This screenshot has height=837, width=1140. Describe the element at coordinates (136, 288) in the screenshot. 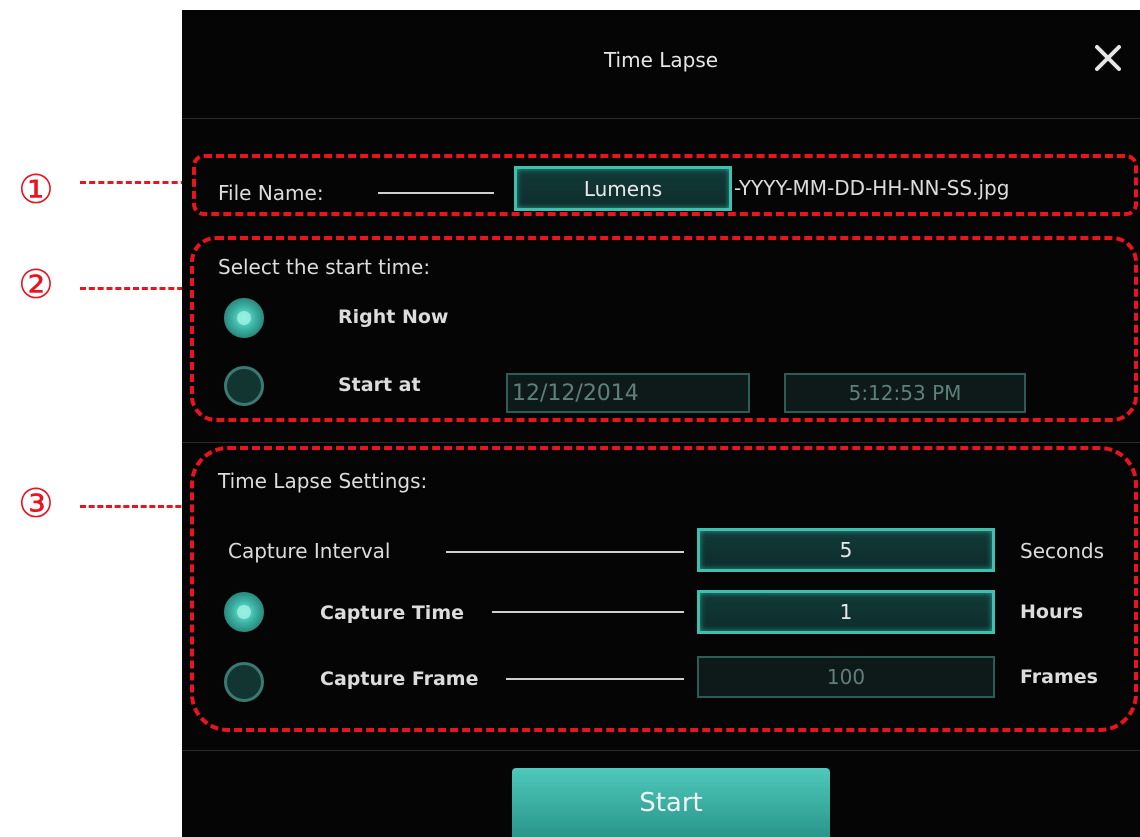

I see `annotation-2-leader` at that location.